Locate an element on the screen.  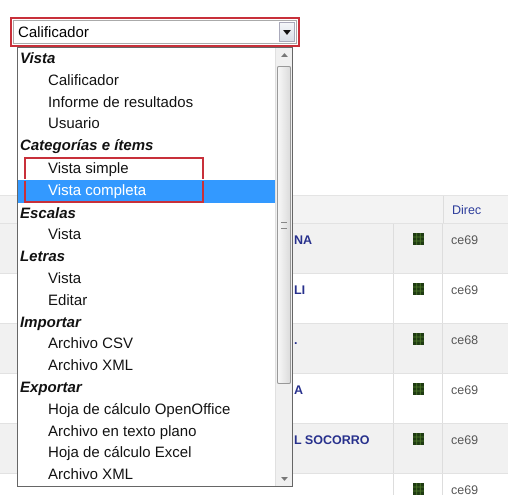
student-name: . is located at coordinates (296, 340).